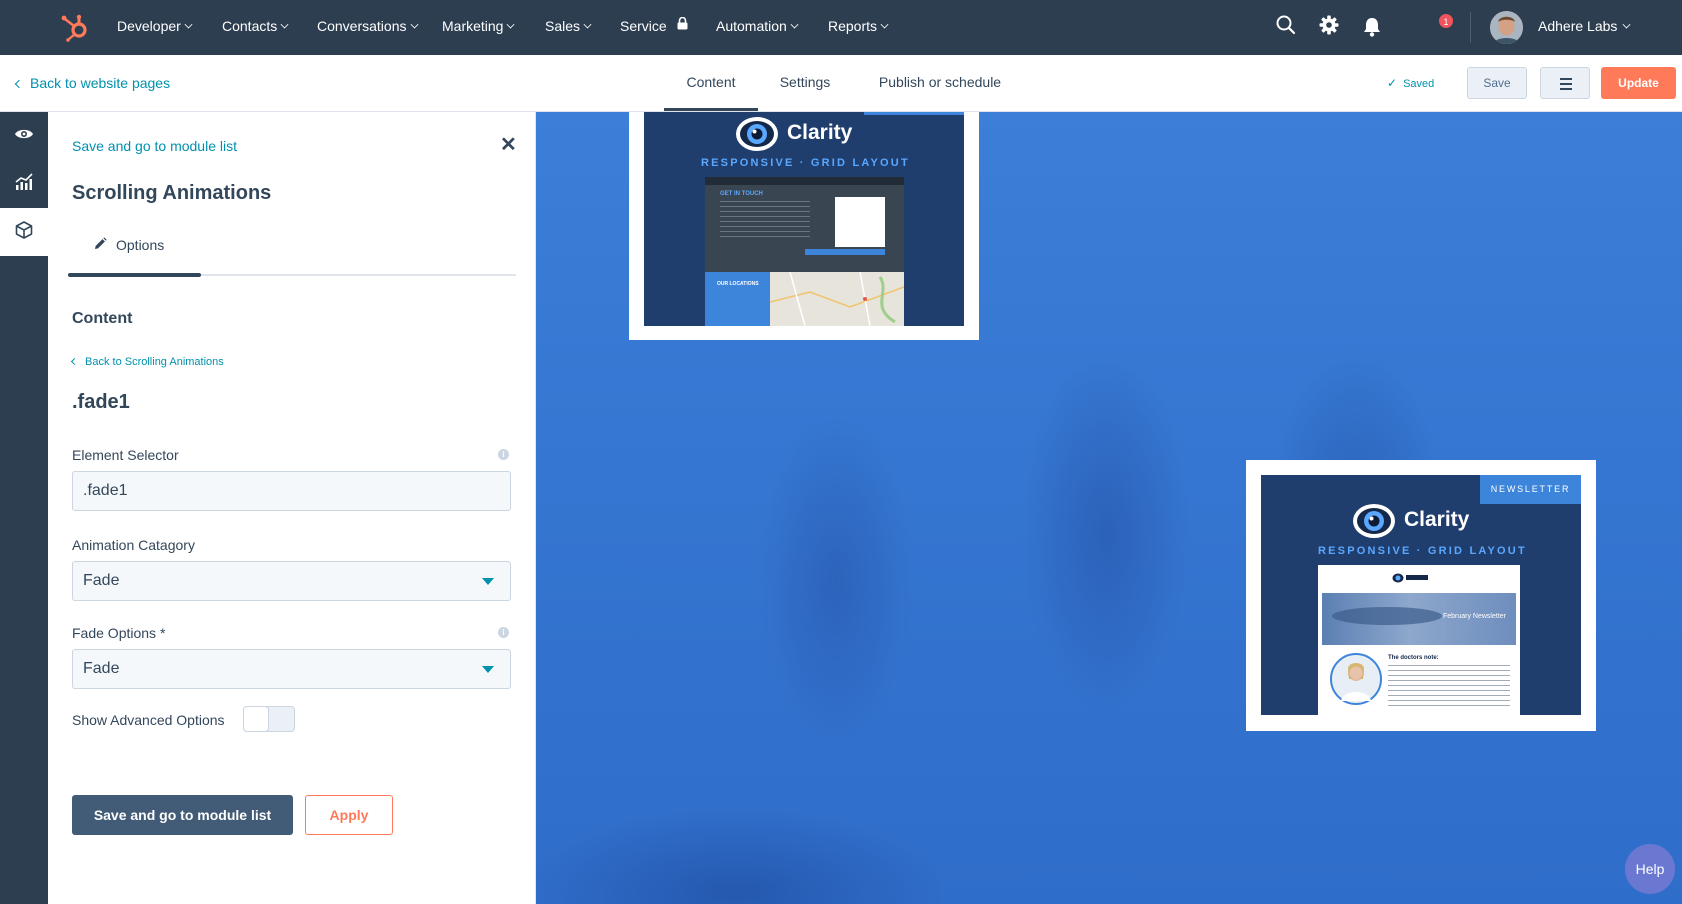  What do you see at coordinates (711, 83) in the screenshot?
I see `tab-content: Content` at bounding box center [711, 83].